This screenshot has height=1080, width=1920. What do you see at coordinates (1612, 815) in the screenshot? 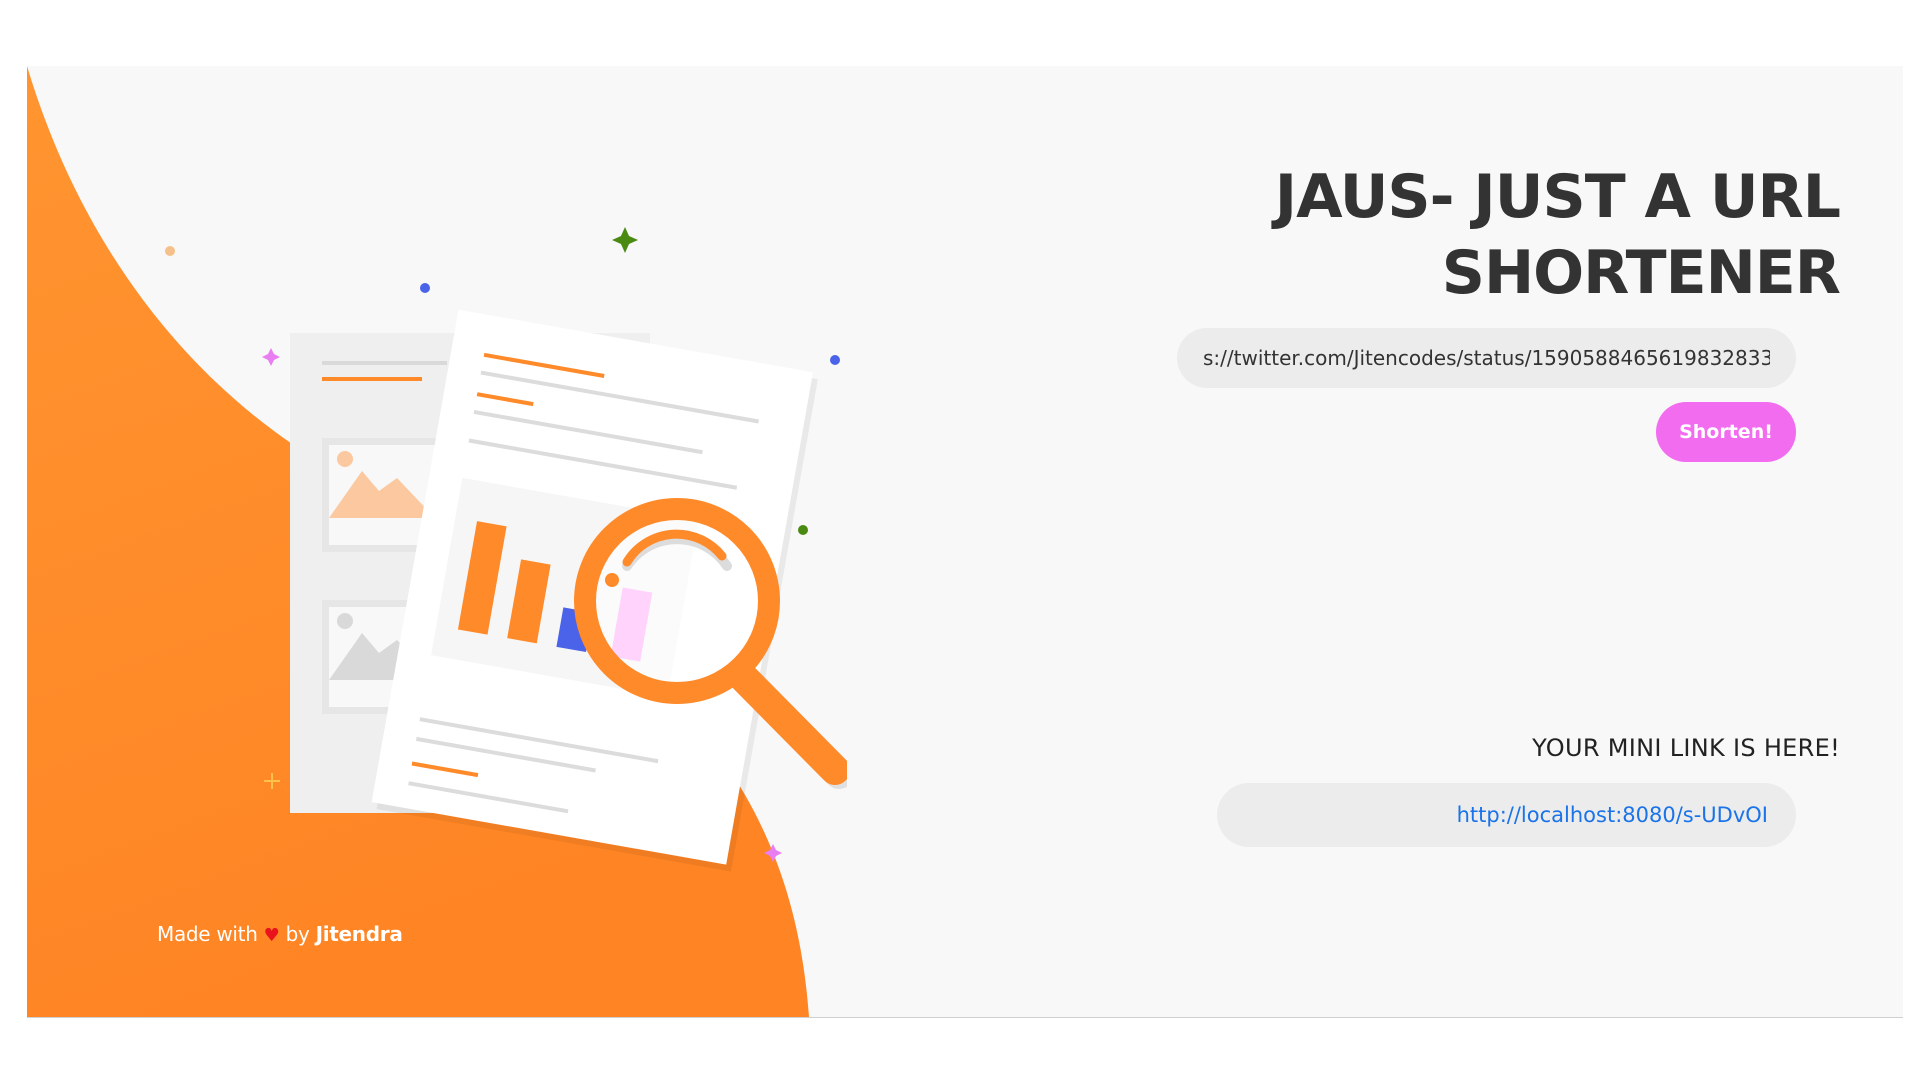
I see `short-link: http://localhost:8080/s-UDvOI` at bounding box center [1612, 815].